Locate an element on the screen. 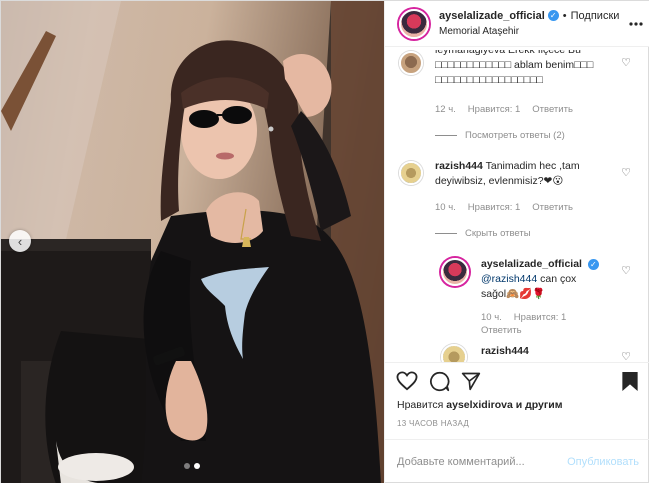 This screenshot has width=649, height=483. comment-meta: 12 ч. Нравится: 1 Ответить is located at coordinates (504, 109).